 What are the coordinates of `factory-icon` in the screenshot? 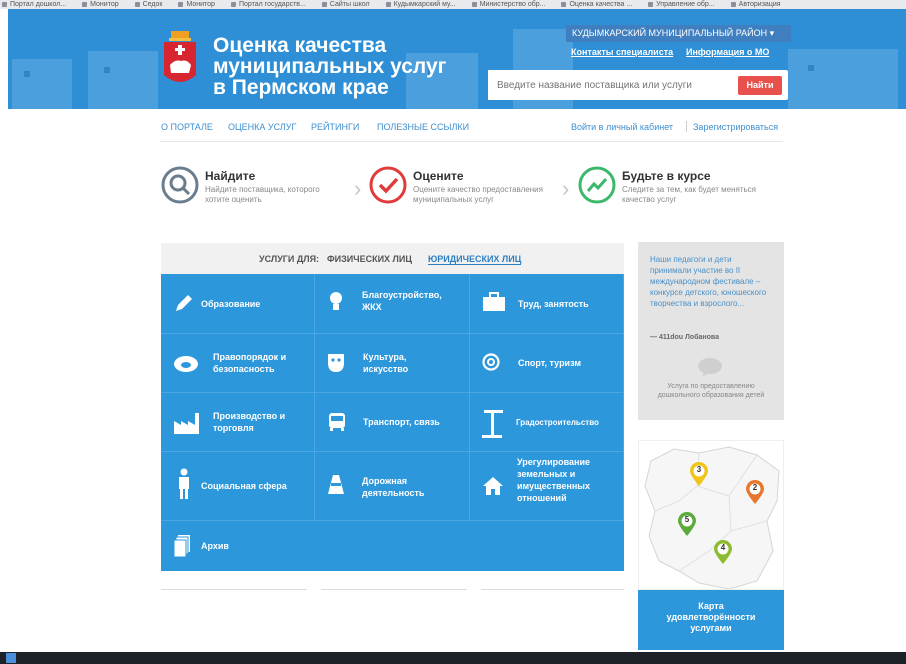 It's located at (186, 423).